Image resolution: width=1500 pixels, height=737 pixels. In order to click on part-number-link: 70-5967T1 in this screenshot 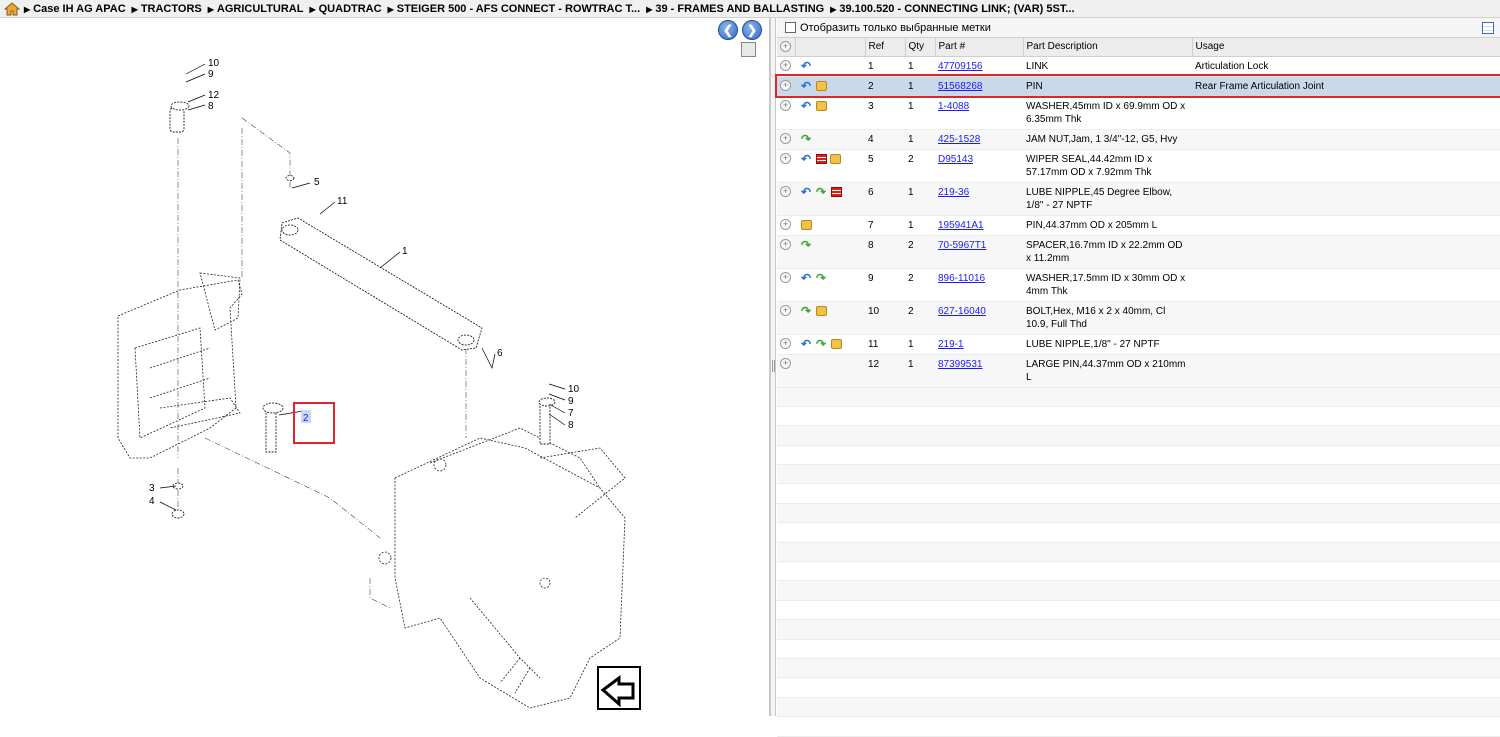, I will do `click(962, 245)`.